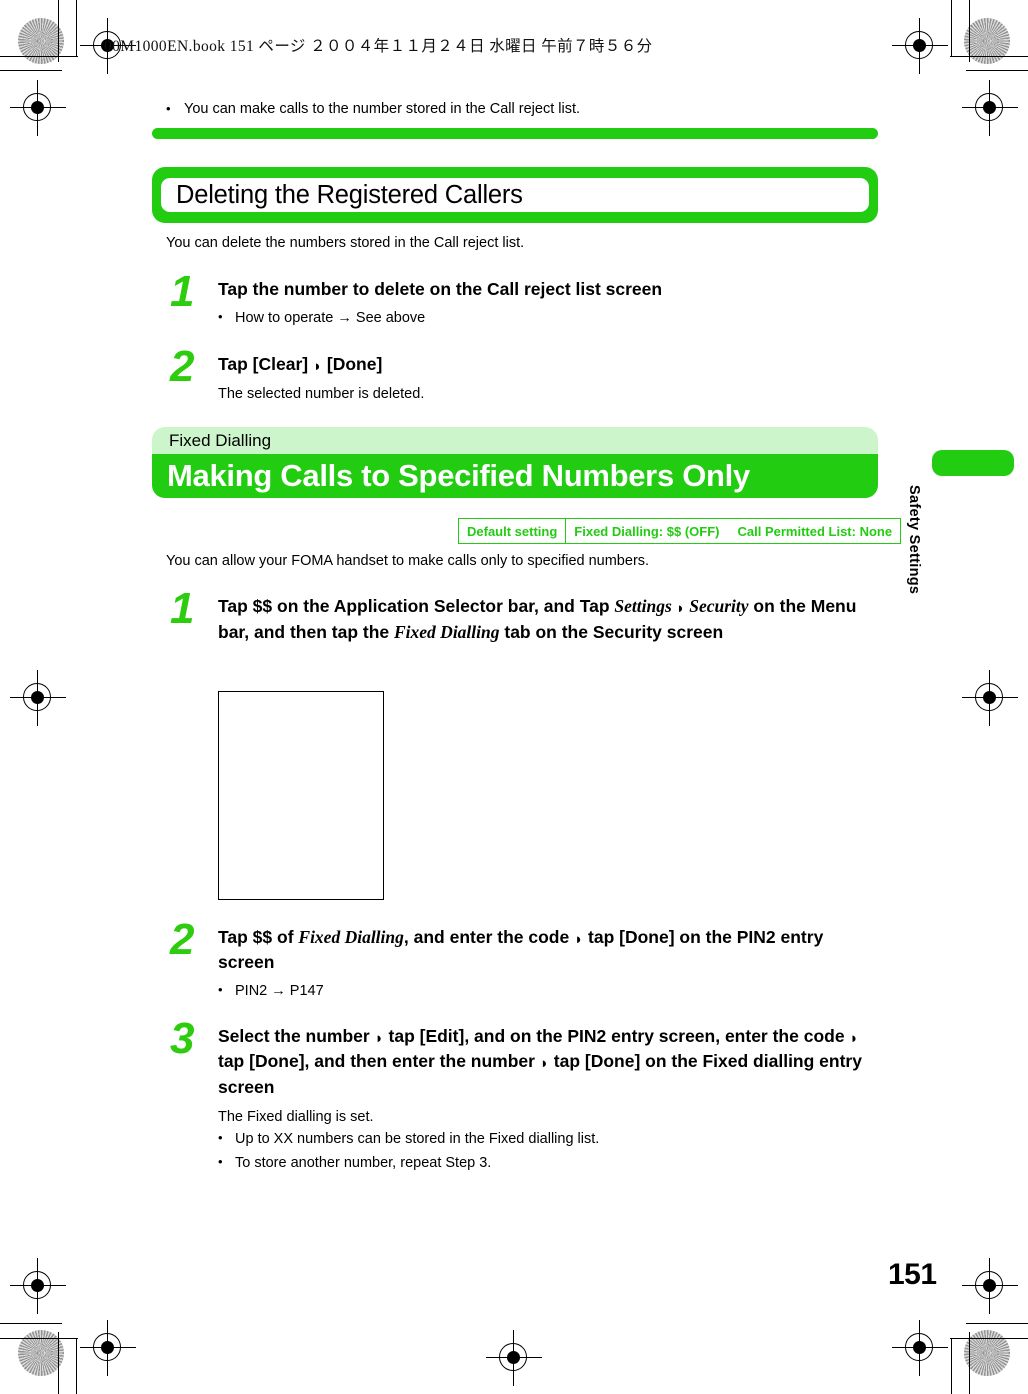 The width and height of the screenshot is (1028, 1394). What do you see at coordinates (330, 318) in the screenshot?
I see `step-subnote-text: How to operate → See above` at bounding box center [330, 318].